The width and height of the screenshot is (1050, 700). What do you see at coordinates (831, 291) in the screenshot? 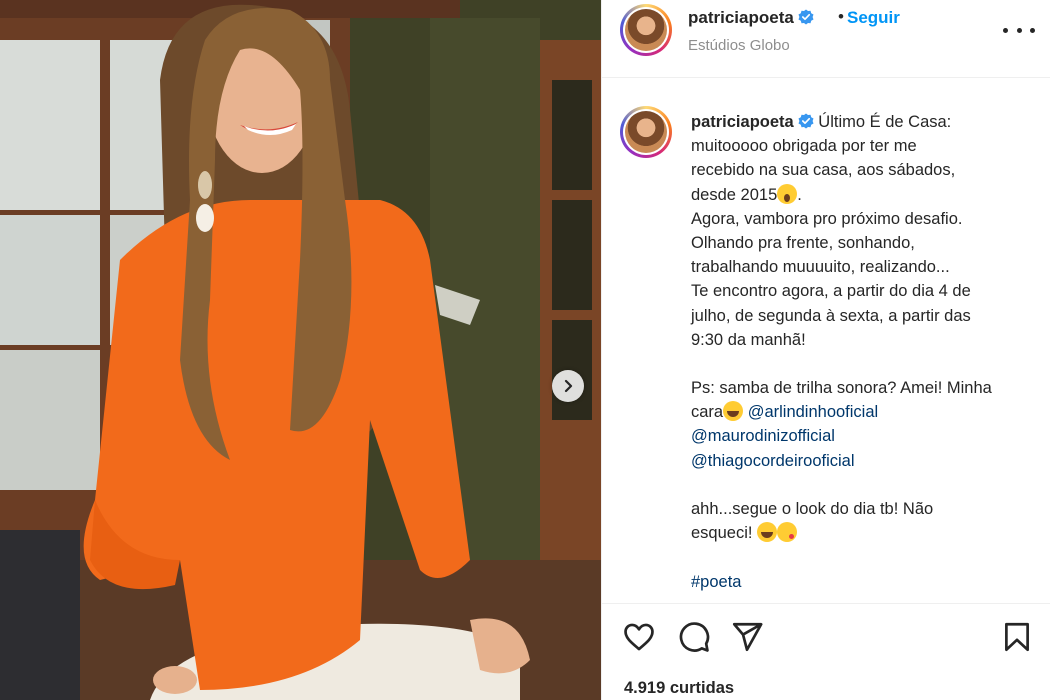
I see `caption-line: Te encontro agora, a partir do dia 4 de` at bounding box center [831, 291].